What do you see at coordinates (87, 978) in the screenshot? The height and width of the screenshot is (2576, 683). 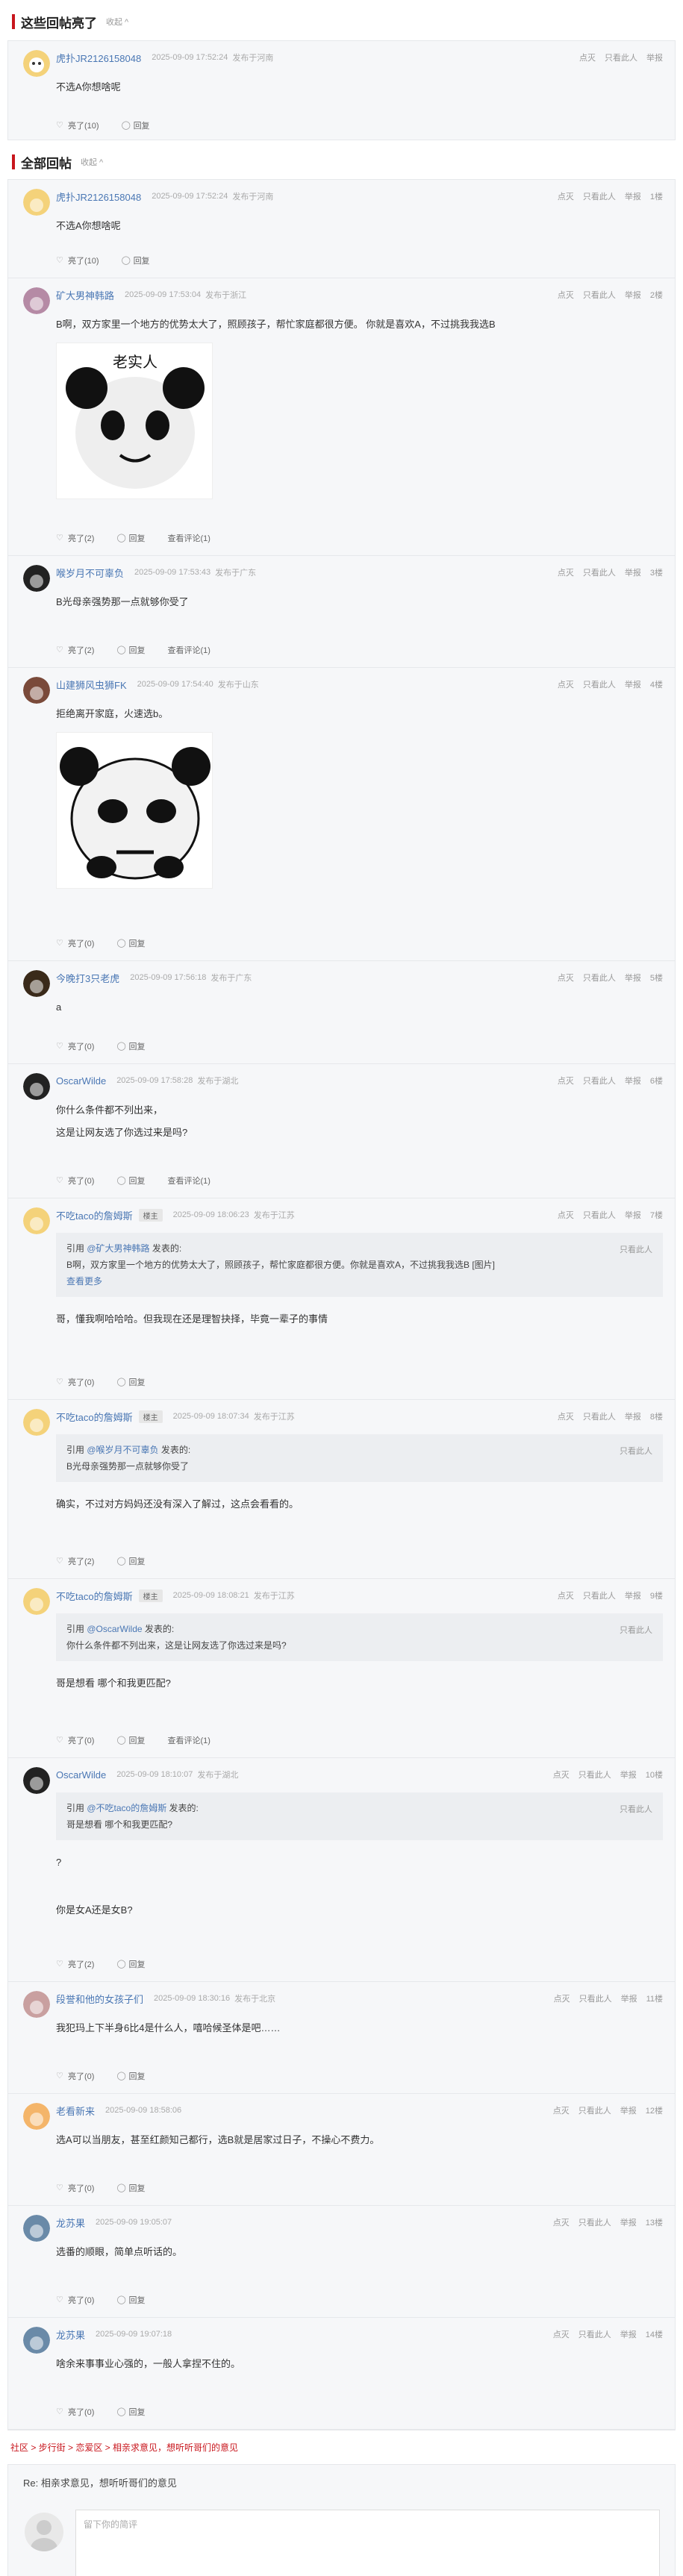 I see `username: 今晚打3只老虎` at bounding box center [87, 978].